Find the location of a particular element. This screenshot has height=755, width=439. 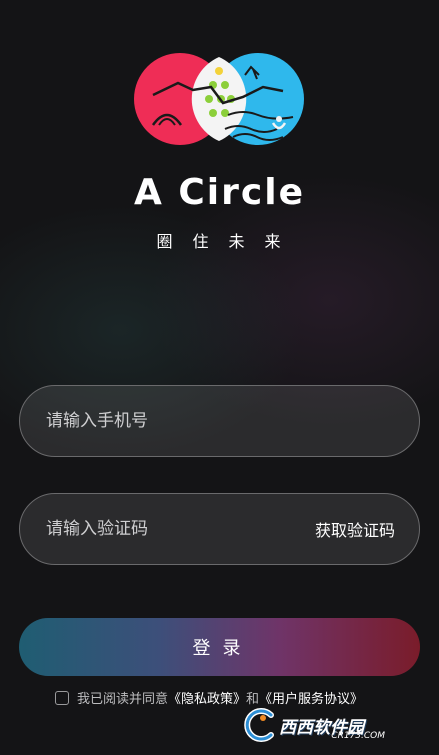

agreement-row: 我已阅读并同意 《隐私政策》 和 《用户服务协议》 is located at coordinates (209, 697).